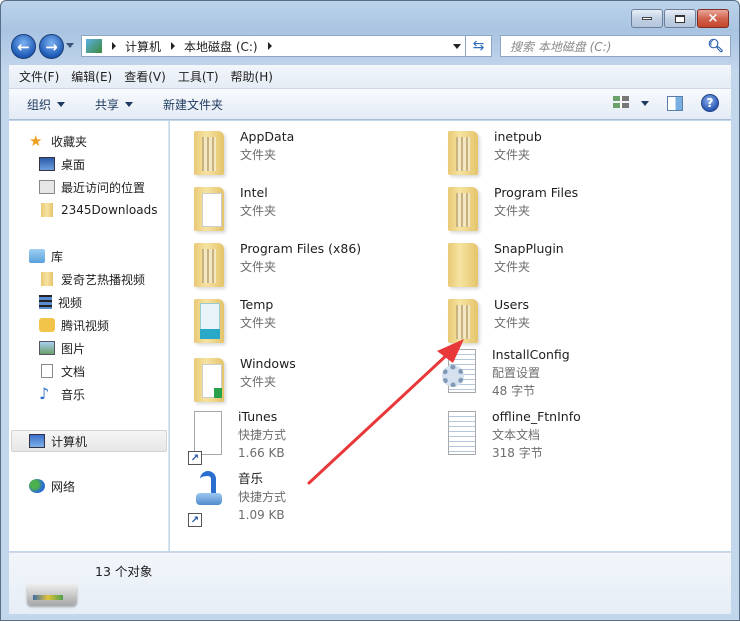 The image size is (740, 622). I want to click on sidebar-item-music: ♪ 音乐, so click(62, 394).